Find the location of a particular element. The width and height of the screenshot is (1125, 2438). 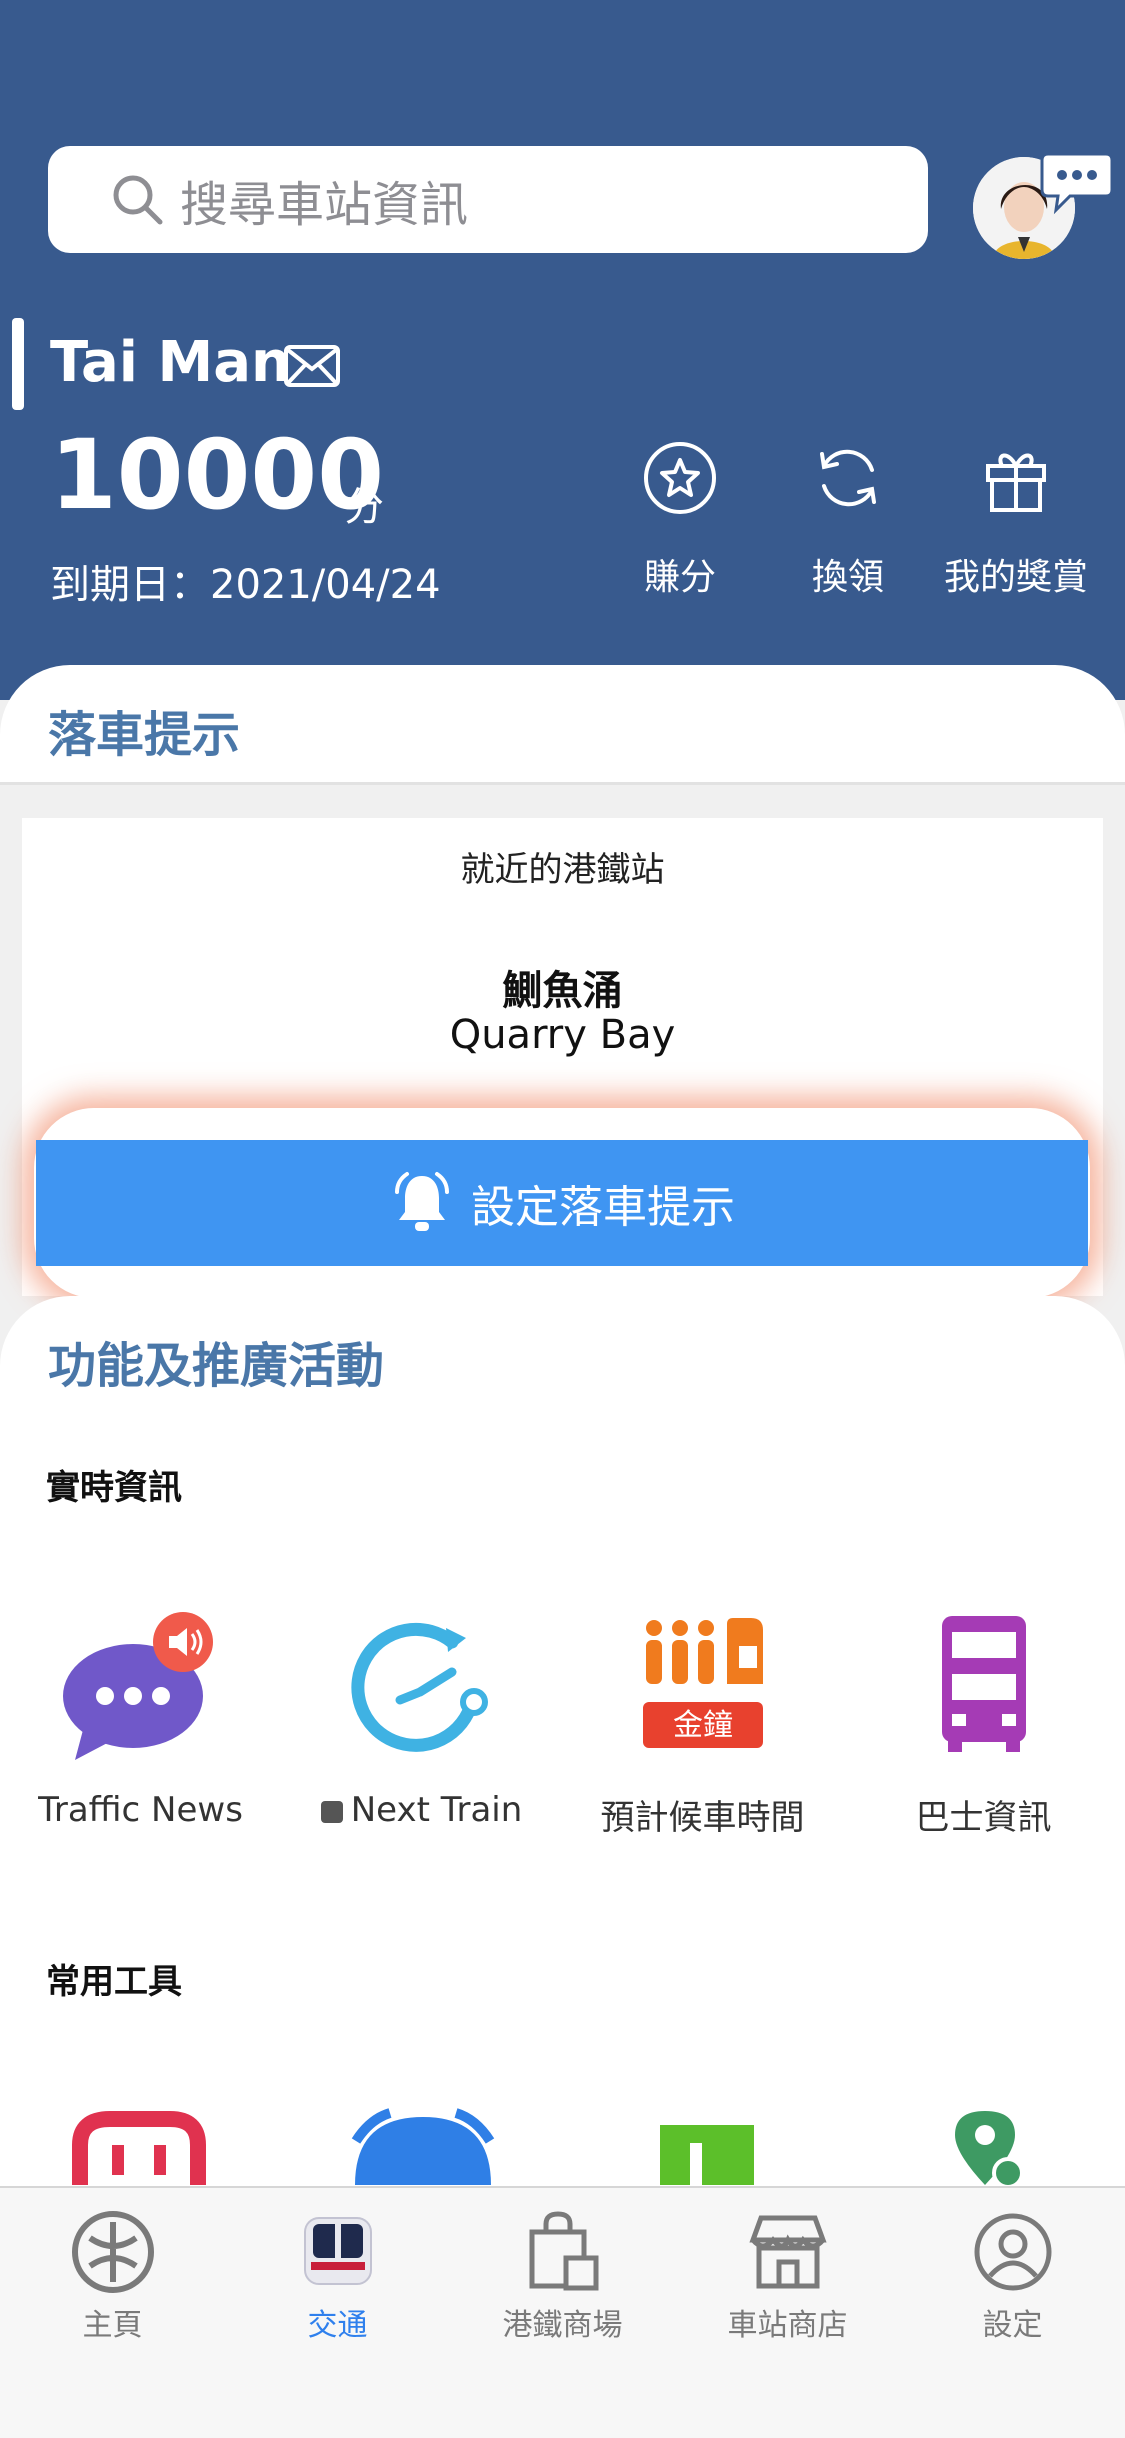

common-tools-heading: 常用工具 is located at coordinates (114, 1982).